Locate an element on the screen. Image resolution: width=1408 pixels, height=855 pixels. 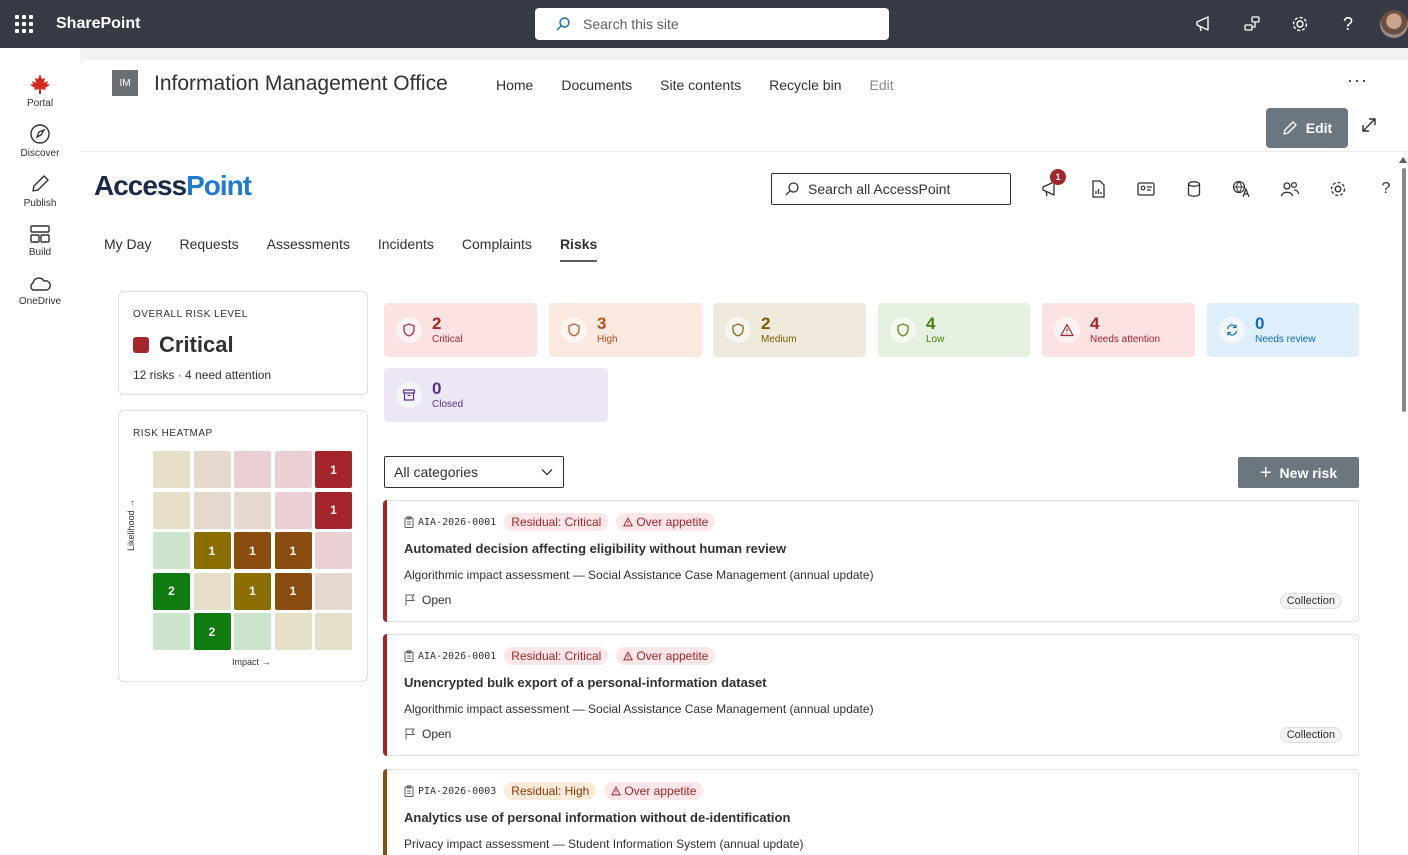
appbar-build: Build is located at coordinates (40, 241).